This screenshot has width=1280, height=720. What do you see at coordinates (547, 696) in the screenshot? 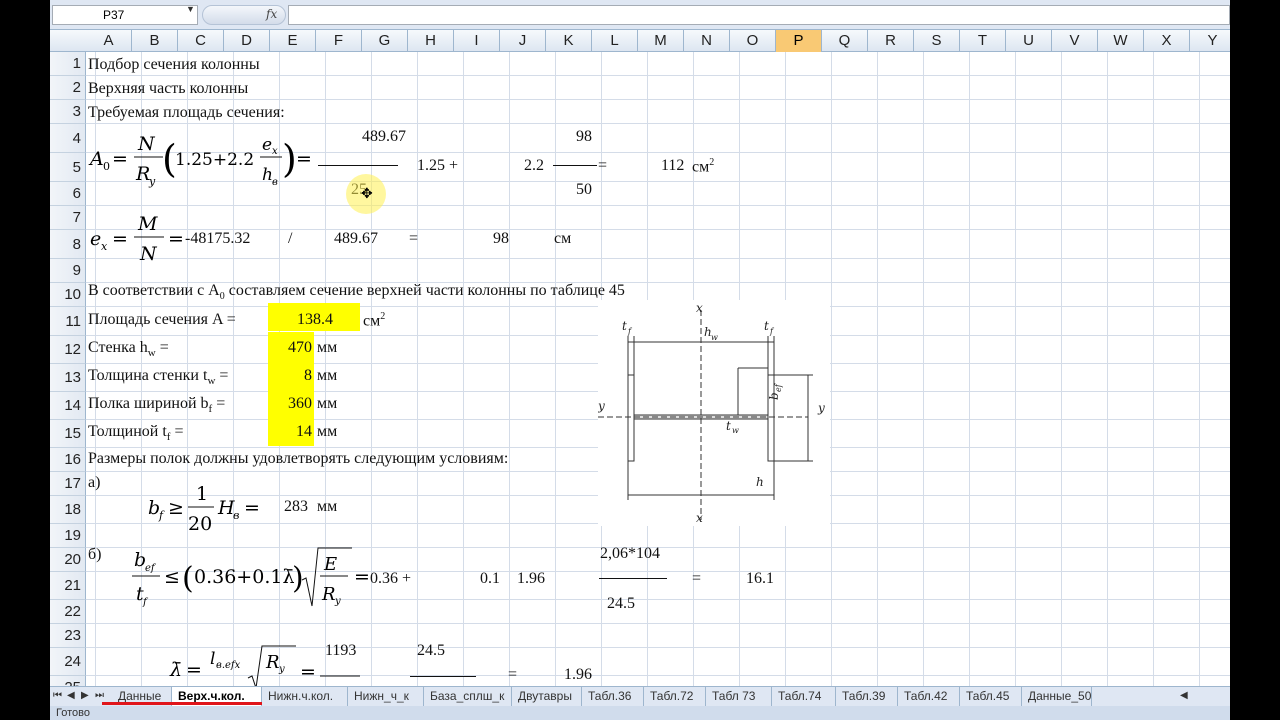
I see `sheet-tab: Двутавры` at bounding box center [547, 696].